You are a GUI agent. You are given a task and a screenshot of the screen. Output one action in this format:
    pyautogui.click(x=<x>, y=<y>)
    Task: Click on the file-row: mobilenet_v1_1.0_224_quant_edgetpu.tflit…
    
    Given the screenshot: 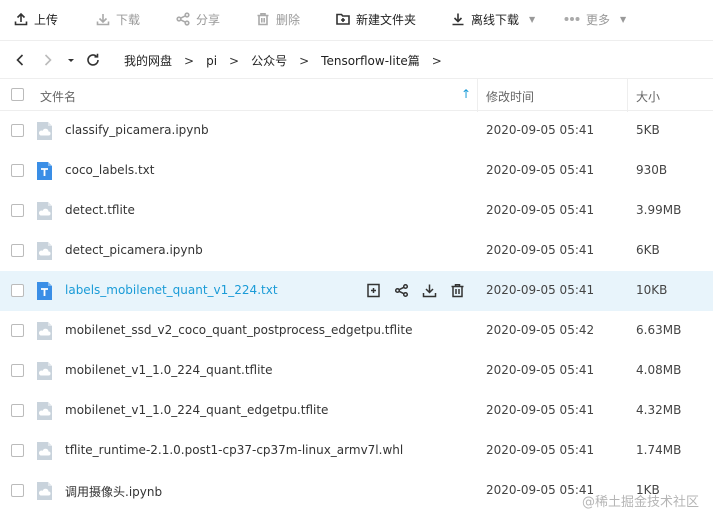 What is the action you would take?
    pyautogui.click(x=356, y=411)
    